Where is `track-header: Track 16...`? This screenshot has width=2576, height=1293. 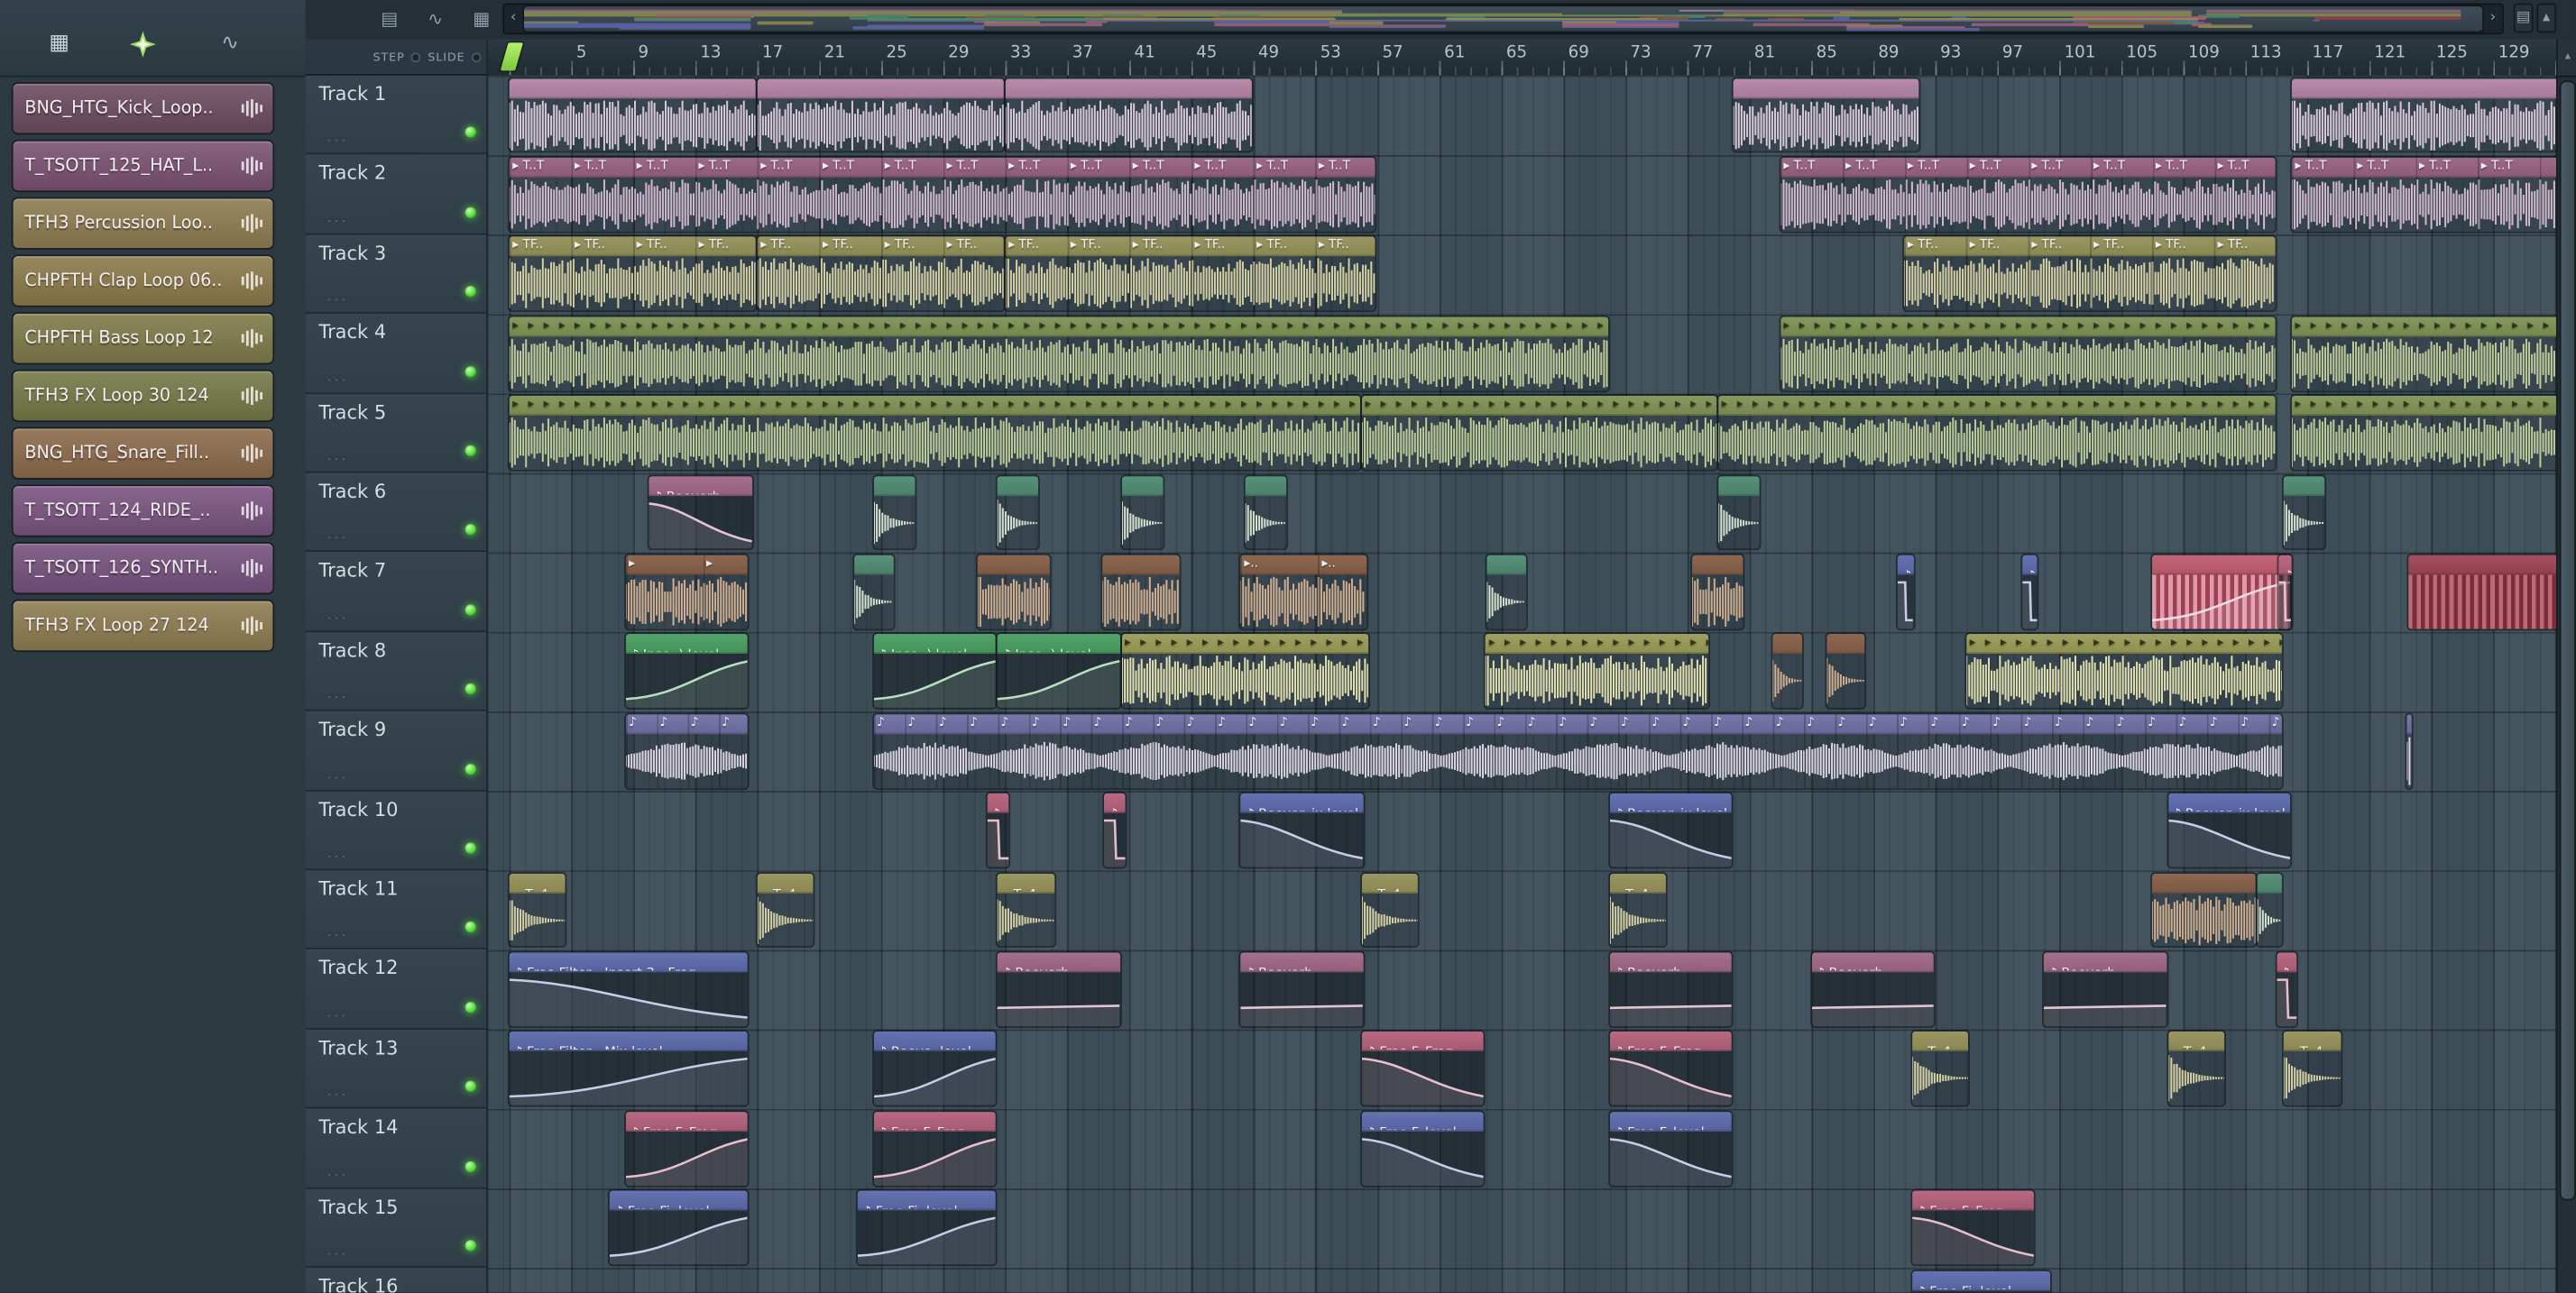 track-header: Track 16... is located at coordinates (396, 1281).